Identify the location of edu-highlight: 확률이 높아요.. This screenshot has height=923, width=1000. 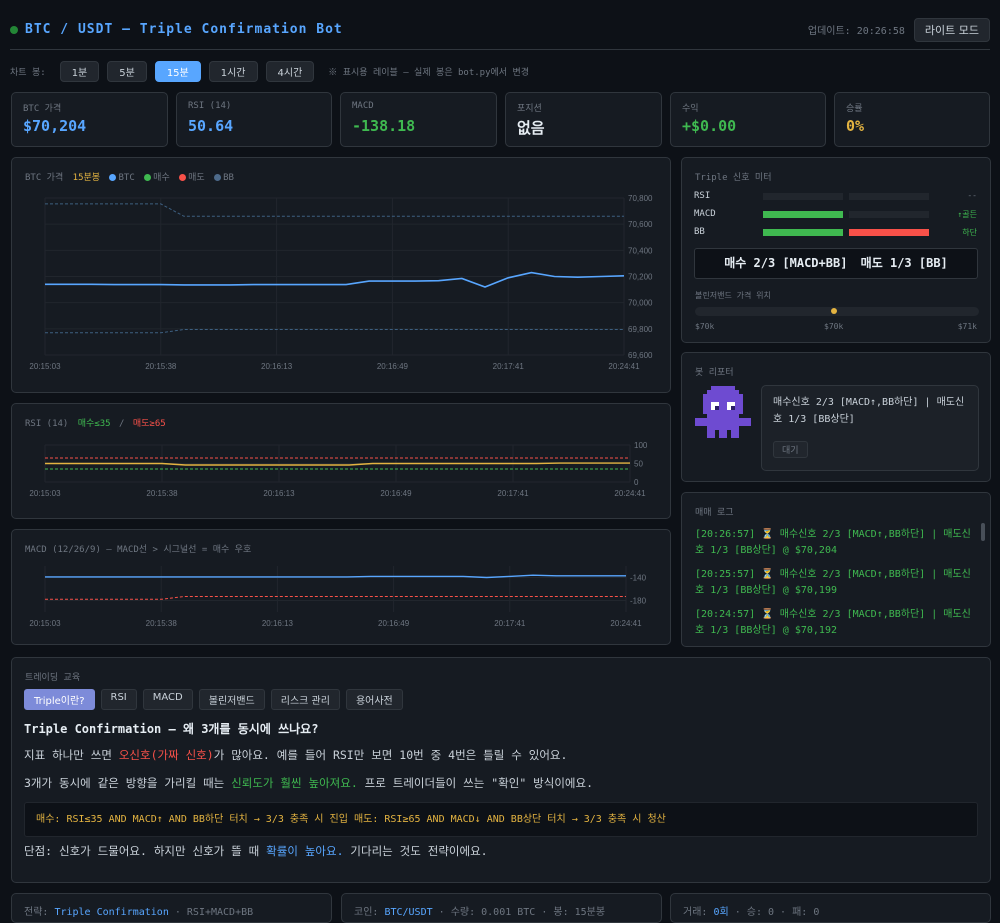
(305, 851).